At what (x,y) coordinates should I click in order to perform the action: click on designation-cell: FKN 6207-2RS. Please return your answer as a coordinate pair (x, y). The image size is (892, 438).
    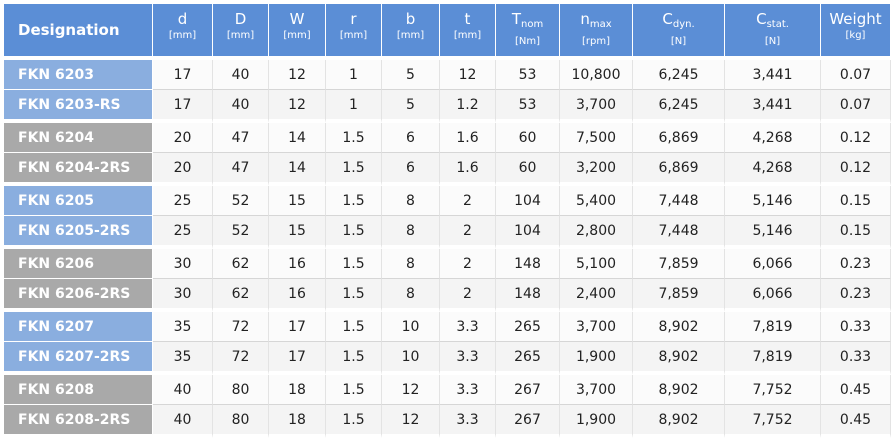
    Looking at the image, I should click on (78, 358).